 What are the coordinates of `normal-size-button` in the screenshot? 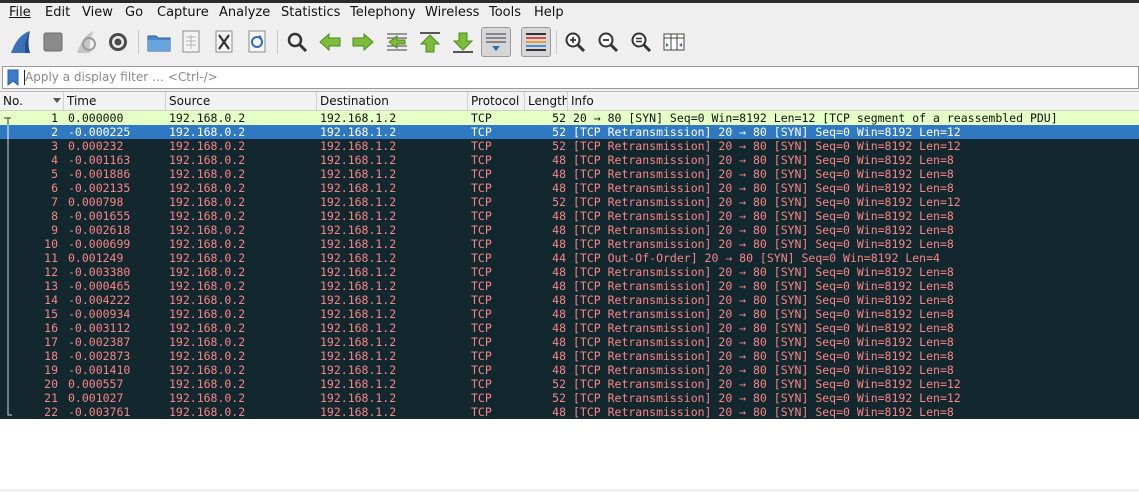 It's located at (641, 42).